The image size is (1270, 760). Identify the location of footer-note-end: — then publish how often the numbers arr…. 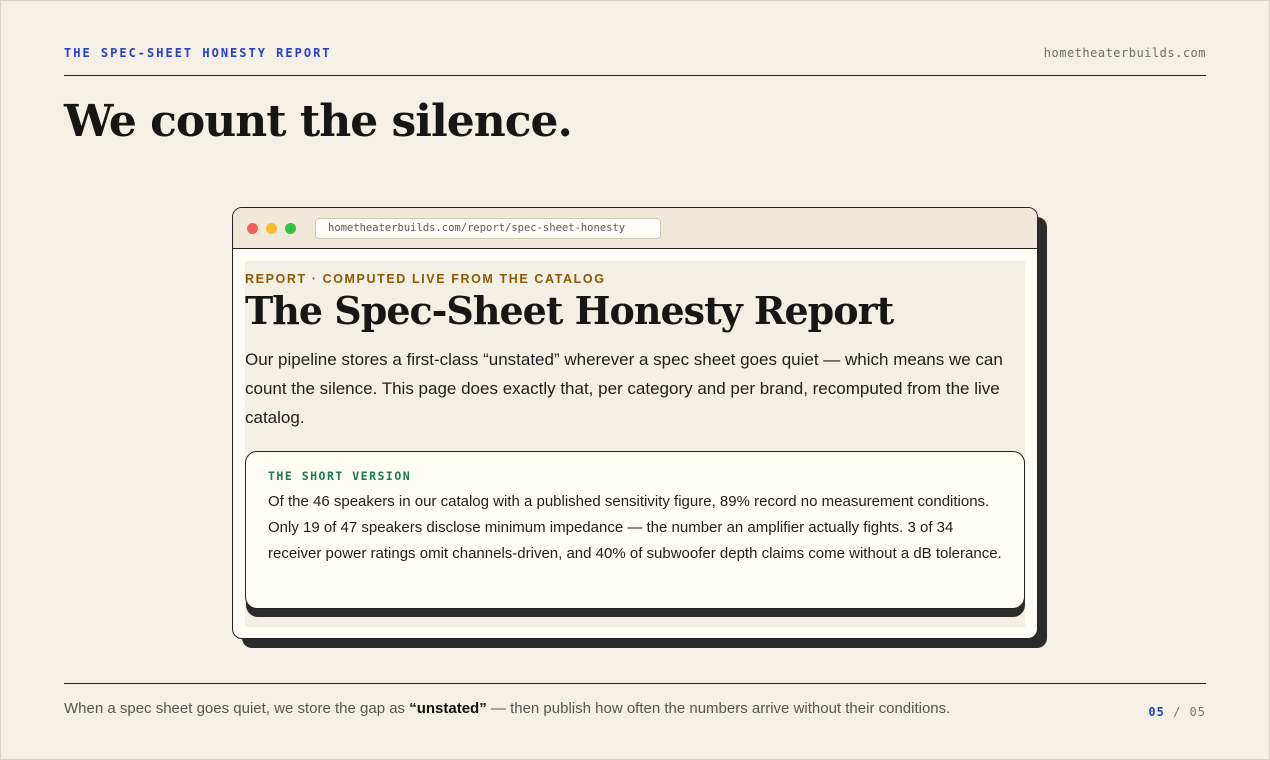
(718, 708).